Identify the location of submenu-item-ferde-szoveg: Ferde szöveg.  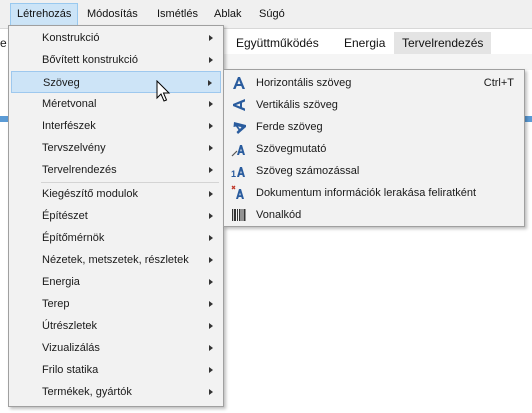
(374, 127).